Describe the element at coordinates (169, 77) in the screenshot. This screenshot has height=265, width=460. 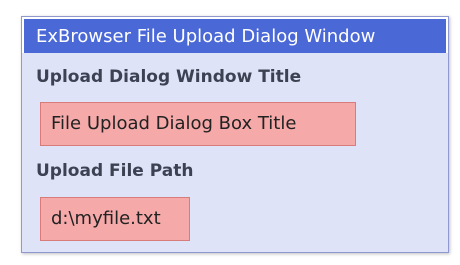
I see `dialog-title-label: Upload Dialog Window Title` at that location.